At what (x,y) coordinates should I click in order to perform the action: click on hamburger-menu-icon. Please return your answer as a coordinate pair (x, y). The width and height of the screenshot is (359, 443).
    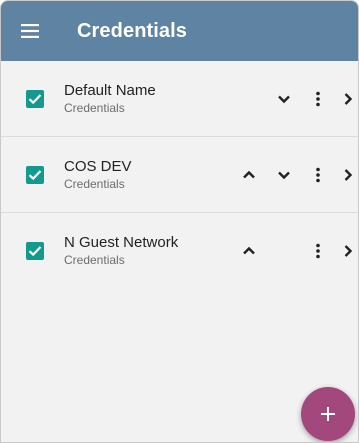
    Looking at the image, I should click on (30, 31).